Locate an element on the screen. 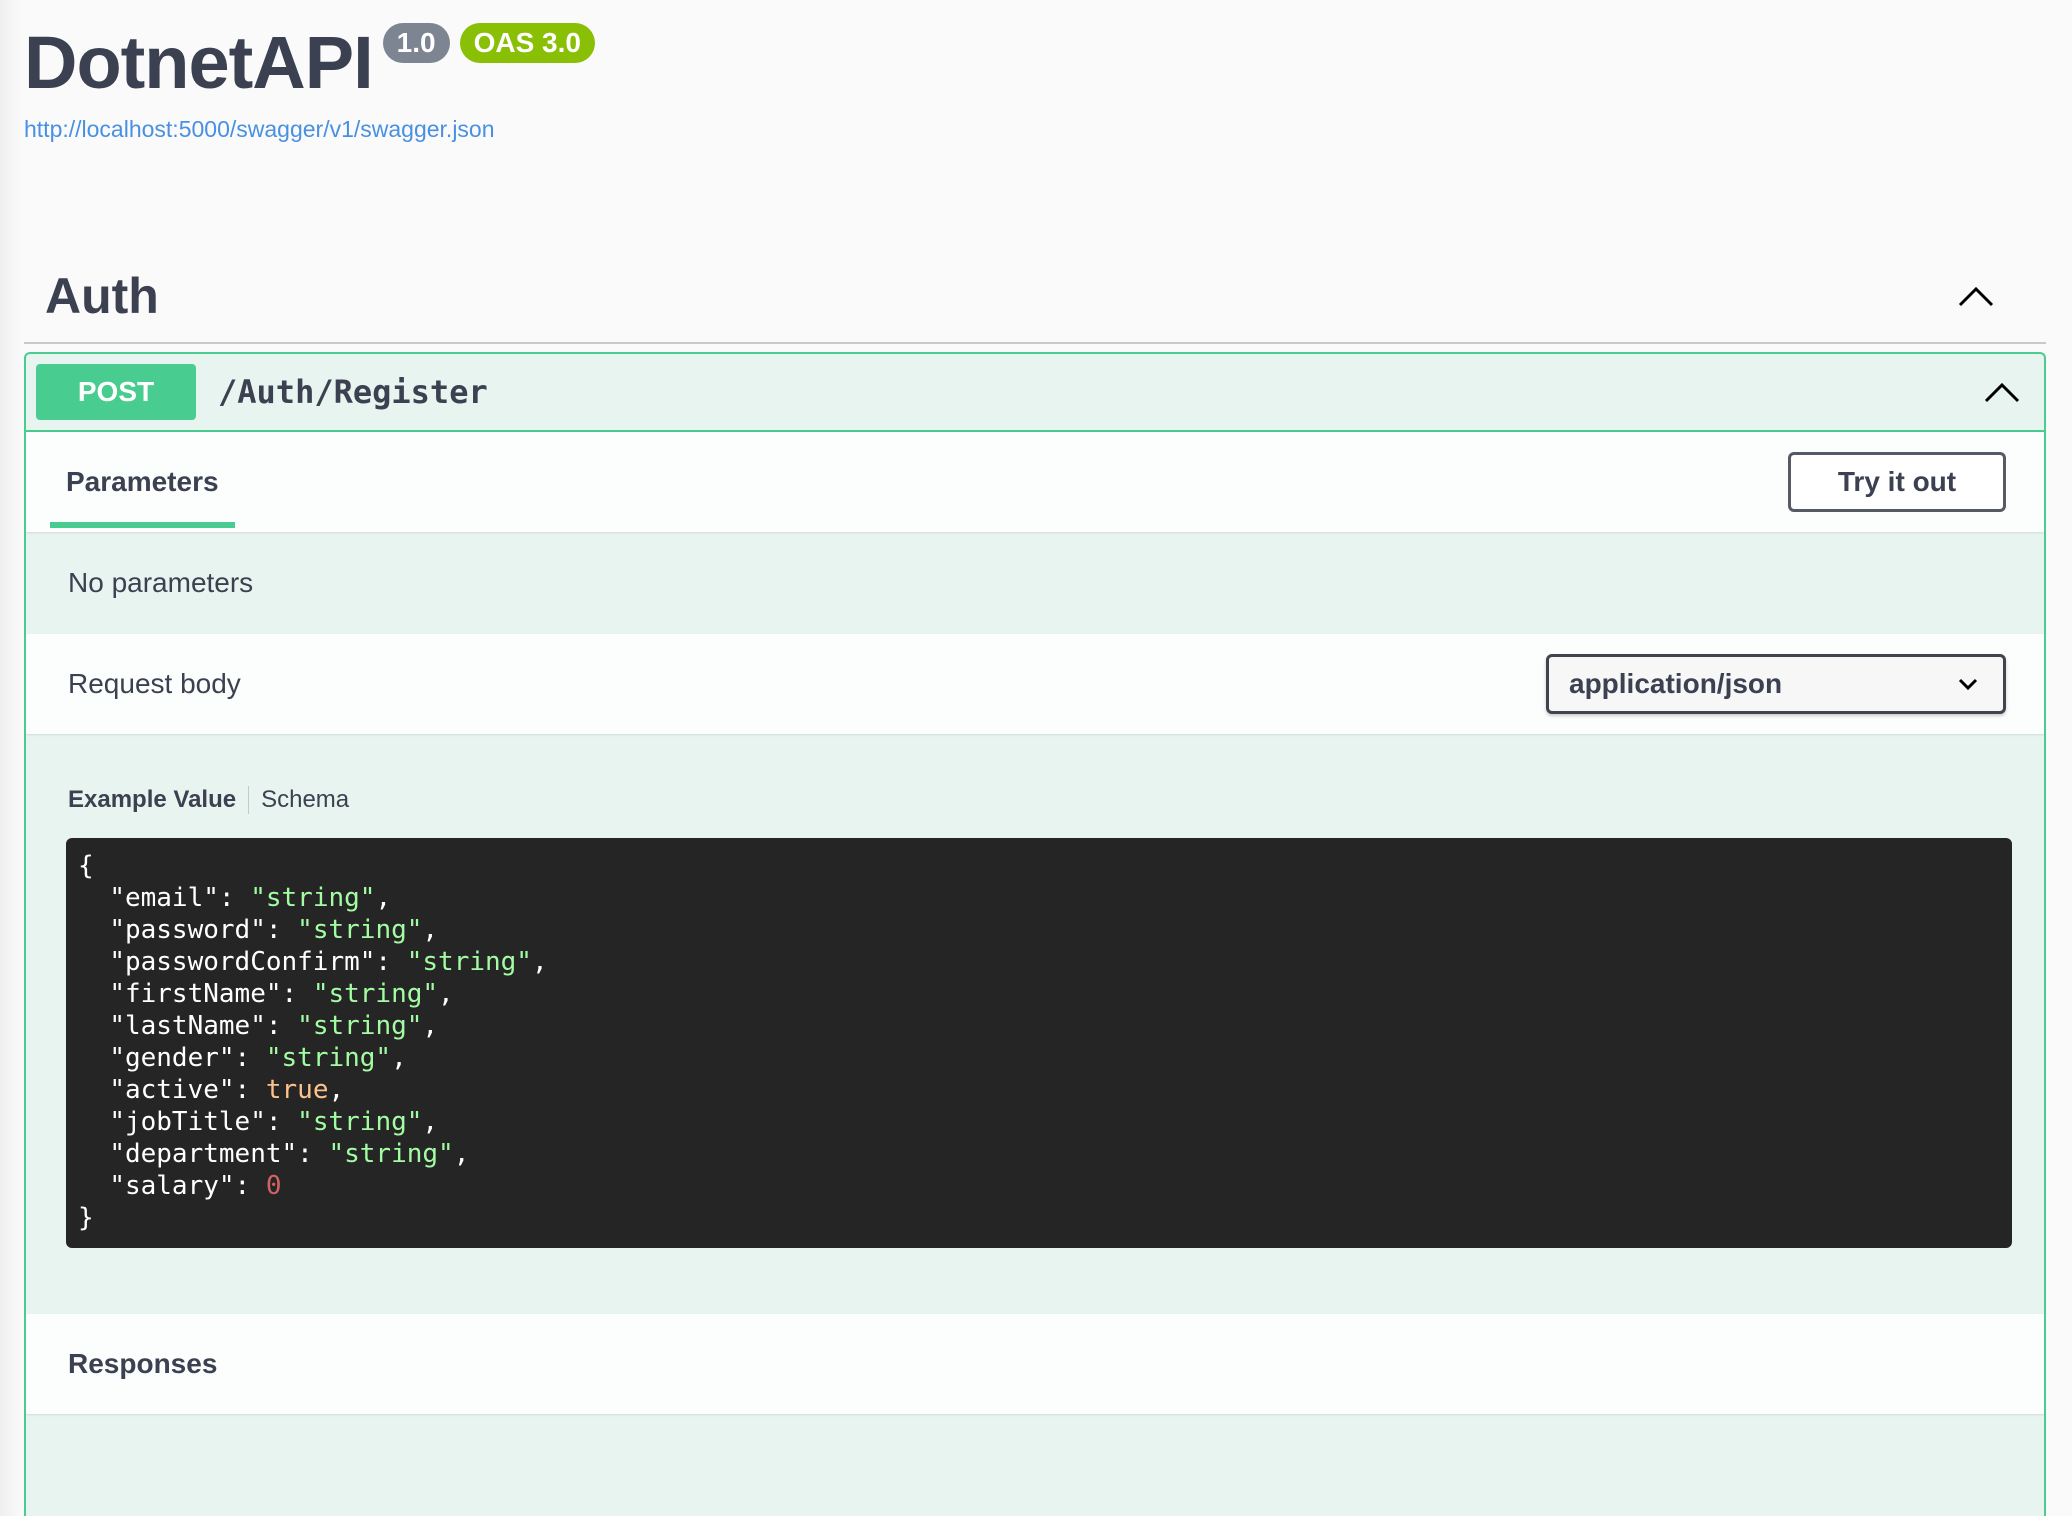  request-body-label: Request body is located at coordinates (154, 683).